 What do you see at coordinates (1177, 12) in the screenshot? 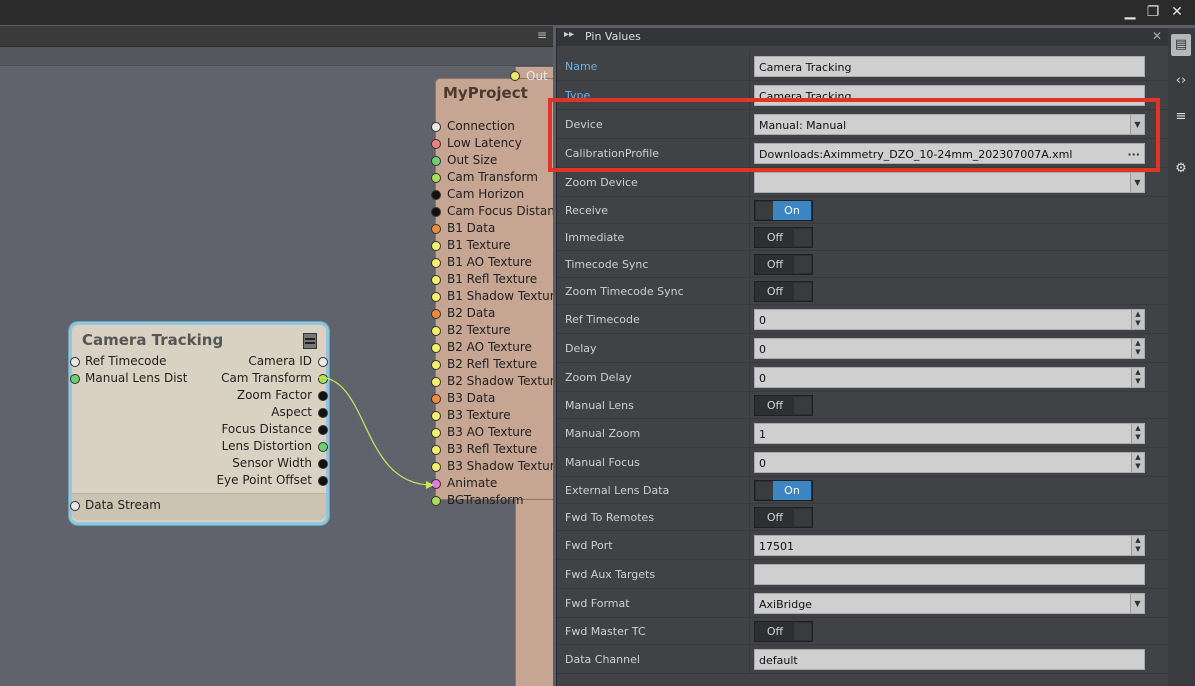
I see `close-window-icon: ✕` at bounding box center [1177, 12].